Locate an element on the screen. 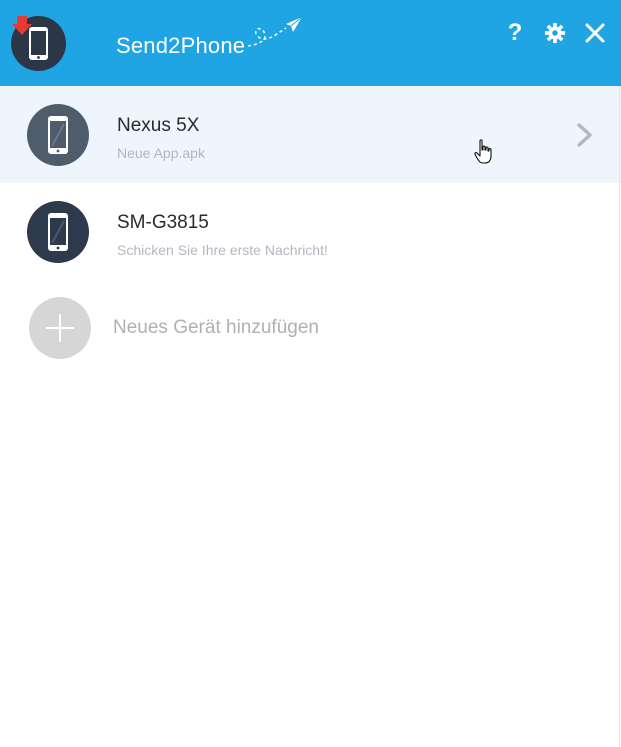 Image resolution: width=621 pixels, height=747 pixels. settings-button is located at coordinates (555, 33).